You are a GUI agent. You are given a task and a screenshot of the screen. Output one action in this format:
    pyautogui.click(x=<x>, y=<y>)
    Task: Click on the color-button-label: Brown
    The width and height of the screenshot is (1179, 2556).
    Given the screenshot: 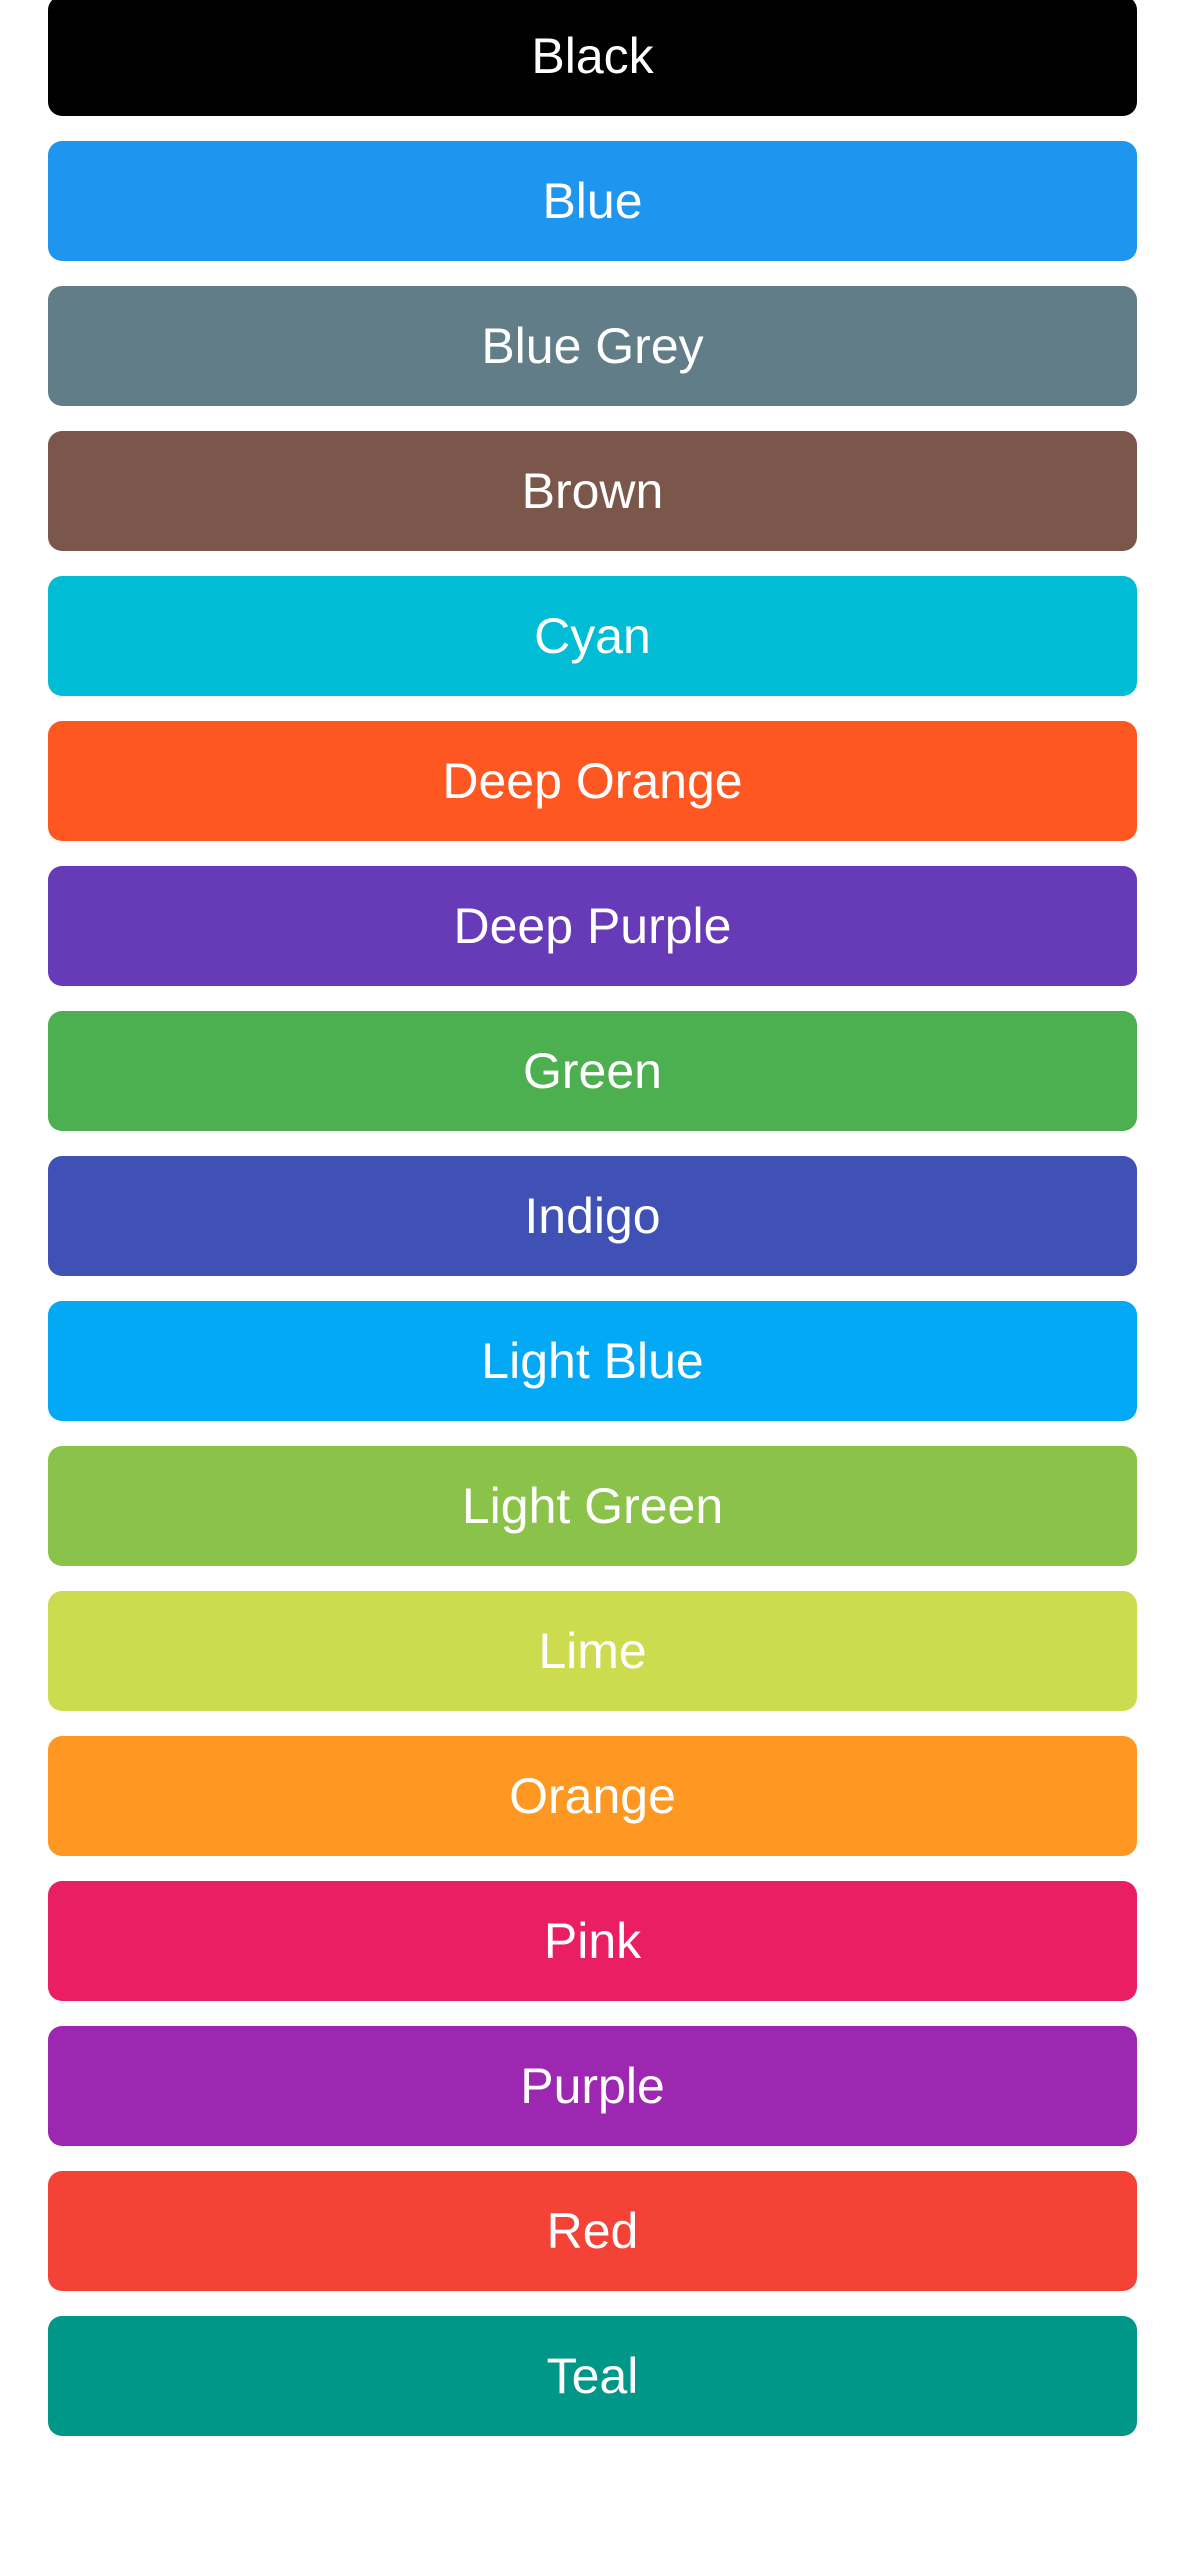 What is the action you would take?
    pyautogui.click(x=592, y=491)
    